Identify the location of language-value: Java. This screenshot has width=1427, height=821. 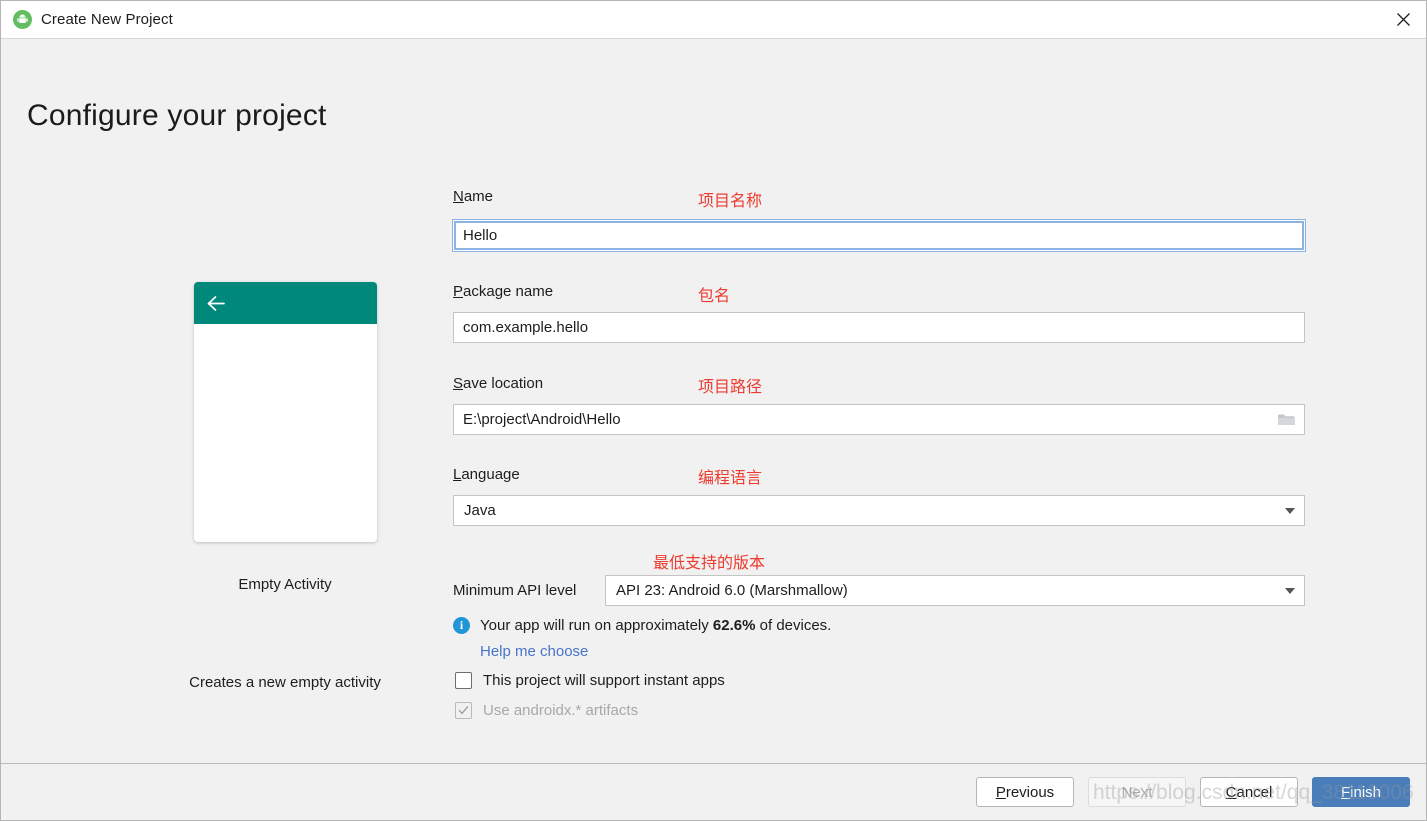
(480, 510).